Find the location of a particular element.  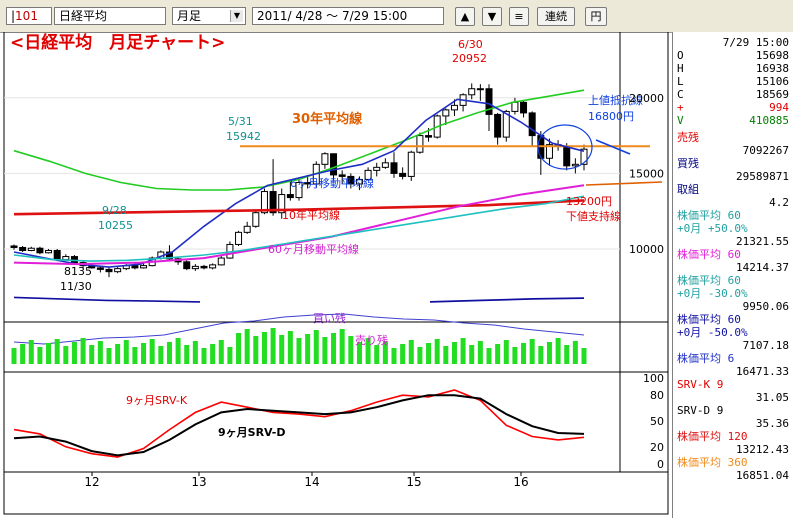

annotation-label: 6ヶ月移動平均線 is located at coordinates (332, 183).